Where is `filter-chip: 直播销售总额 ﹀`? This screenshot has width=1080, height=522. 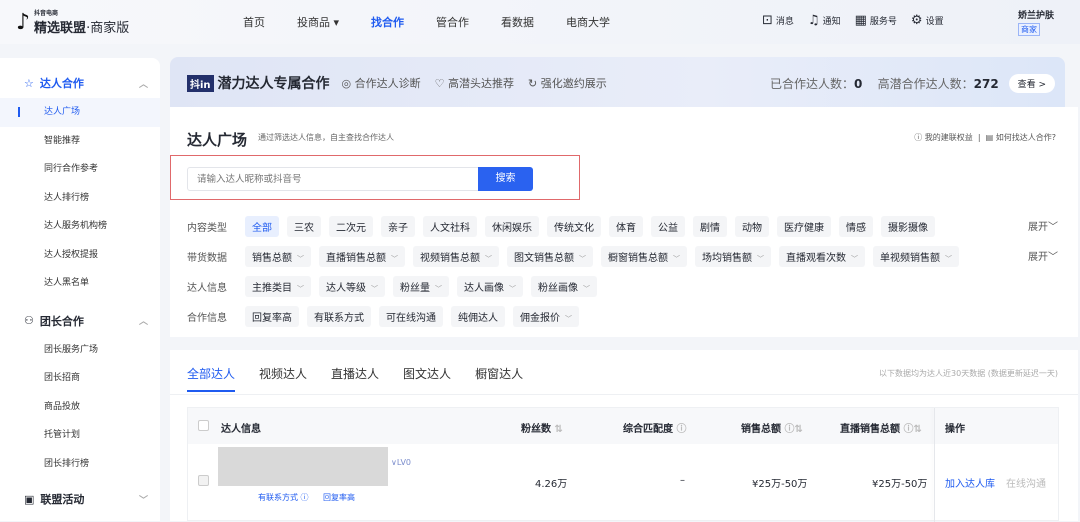 filter-chip: 直播销售总额 ﹀ is located at coordinates (362, 256).